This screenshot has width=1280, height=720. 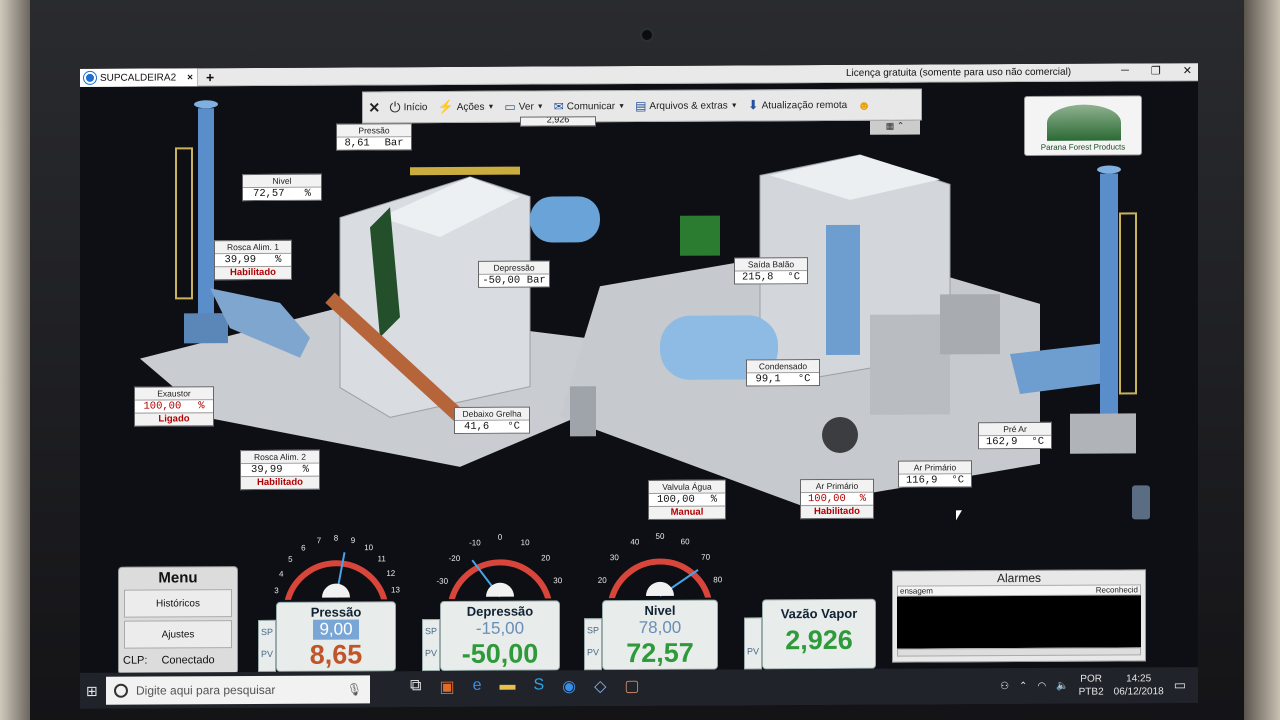 I want to click on tab-supcaldeira2: SUPCALDEIRA2 ×, so click(x=139, y=77).